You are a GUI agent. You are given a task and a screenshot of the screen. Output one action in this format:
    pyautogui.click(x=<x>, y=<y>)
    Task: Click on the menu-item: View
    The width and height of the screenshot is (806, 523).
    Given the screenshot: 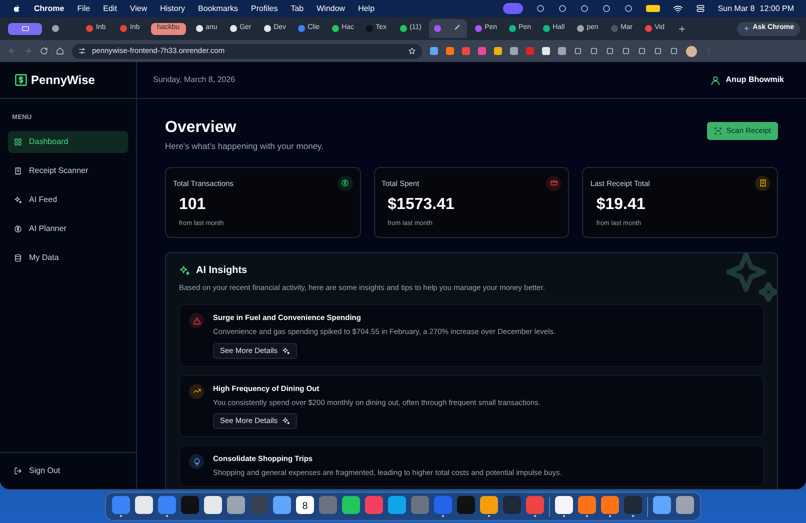 What is the action you would take?
    pyautogui.click(x=139, y=8)
    